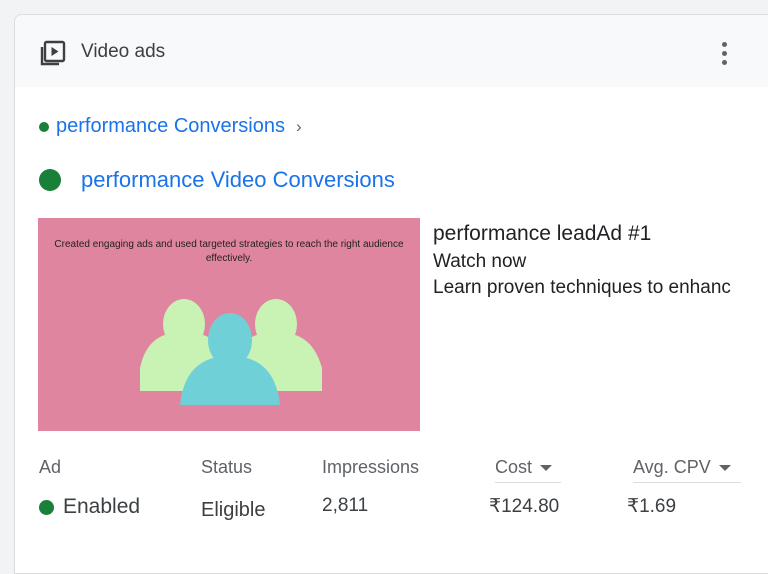  What do you see at coordinates (480, 261) in the screenshot?
I see `ad-call-to-action: Watch now` at bounding box center [480, 261].